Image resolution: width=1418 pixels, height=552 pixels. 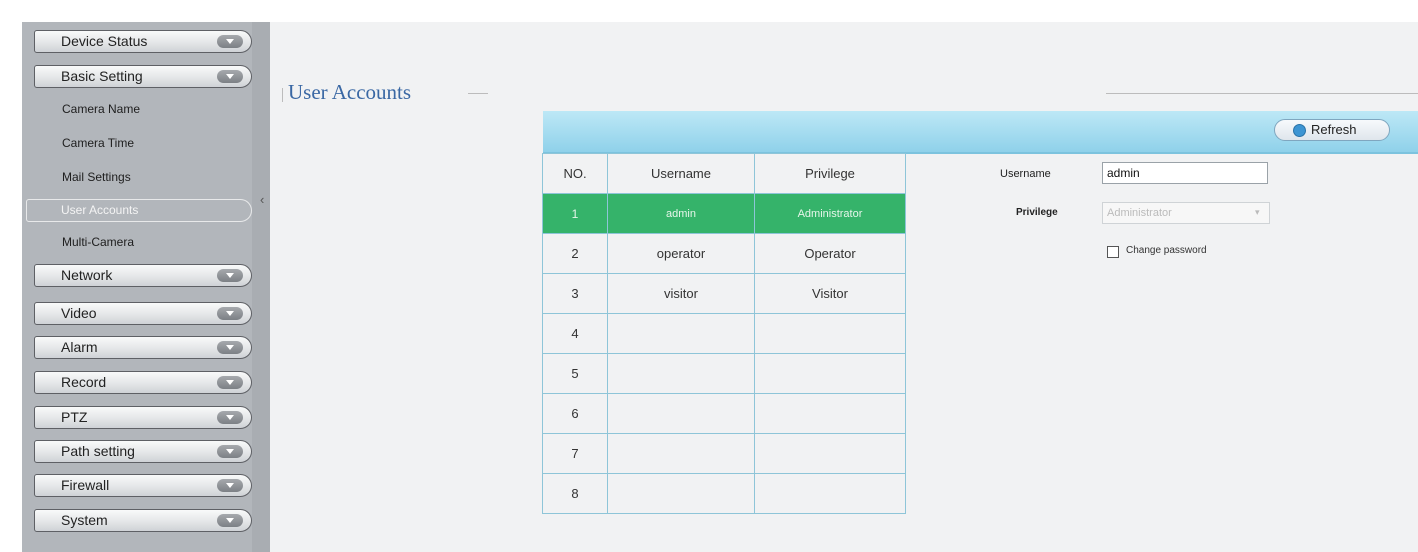 I want to click on cell-privilege: Administrator, so click(x=830, y=213).